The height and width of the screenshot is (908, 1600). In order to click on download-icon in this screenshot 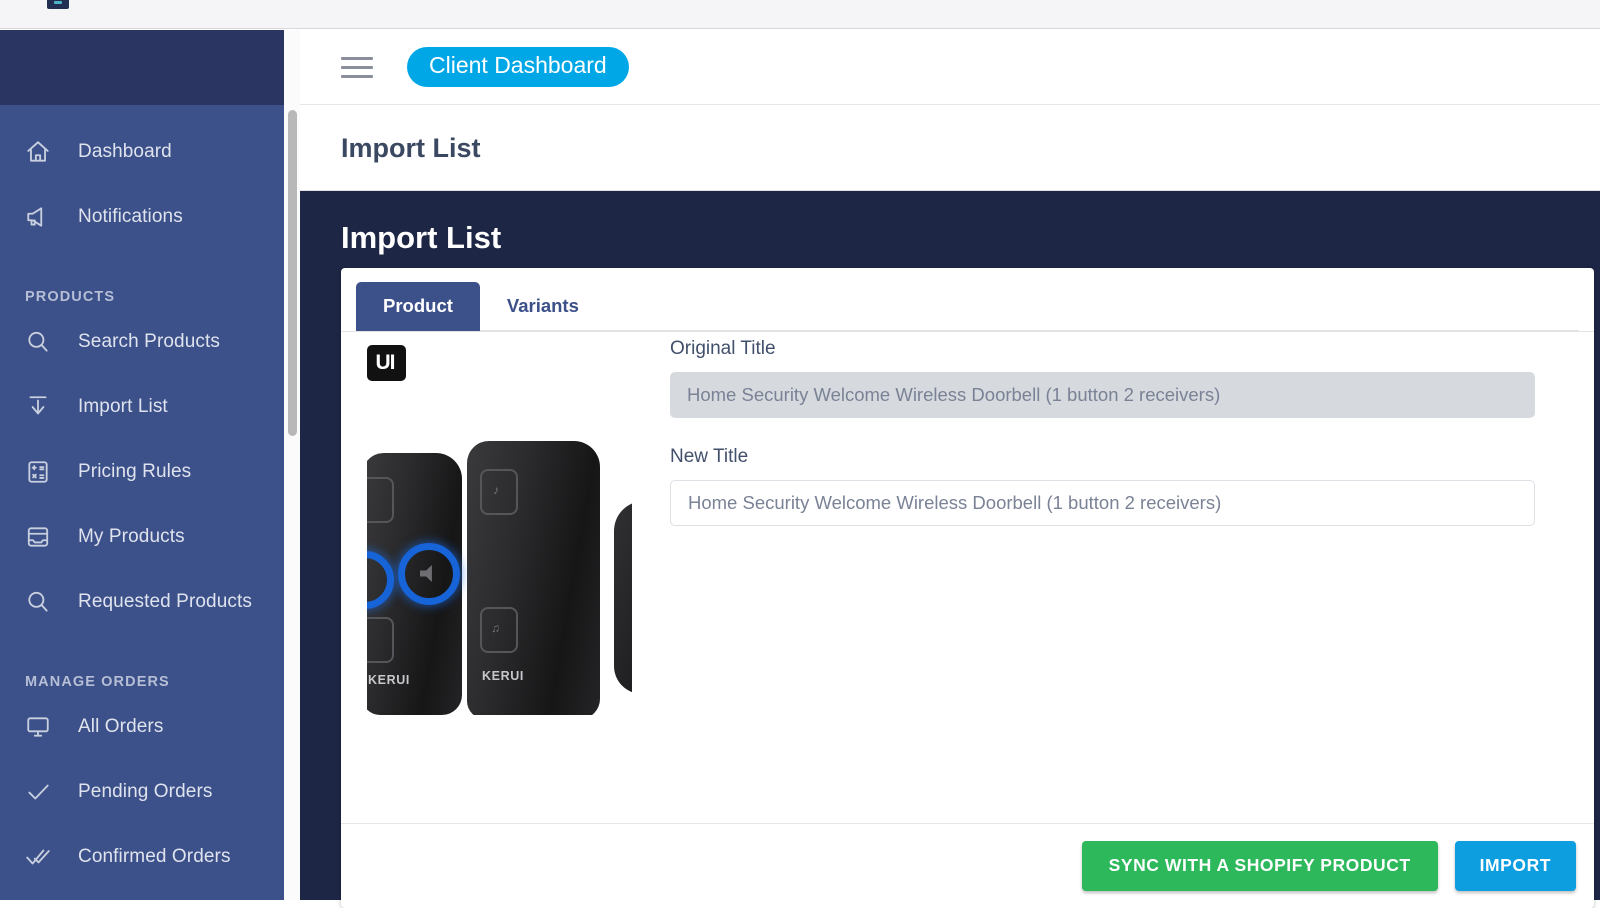, I will do `click(42, 407)`.